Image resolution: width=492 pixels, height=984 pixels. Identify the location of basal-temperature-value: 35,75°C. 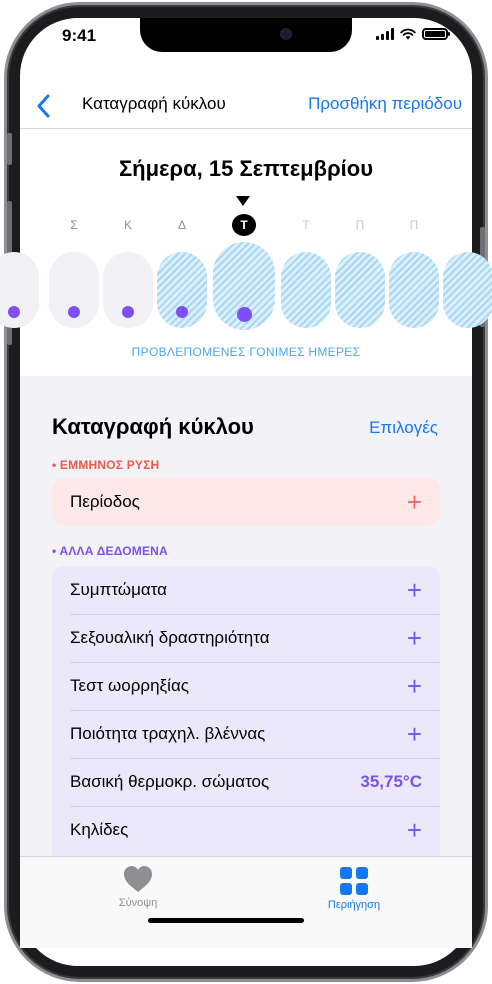
(391, 781).